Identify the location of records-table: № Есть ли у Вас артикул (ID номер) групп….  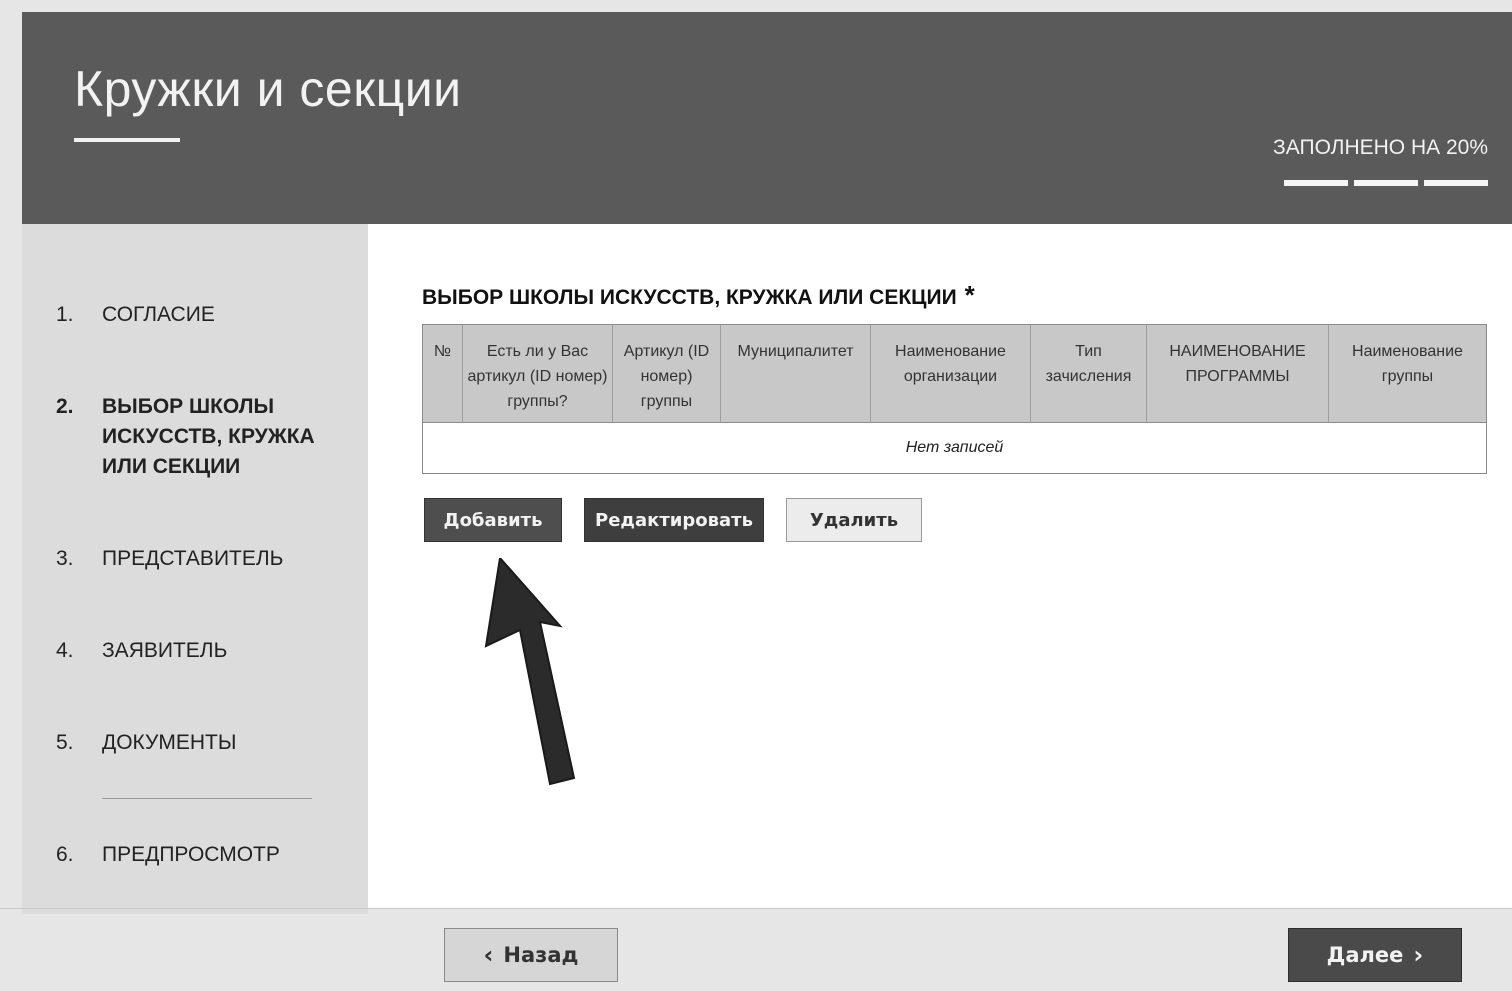
(954, 399).